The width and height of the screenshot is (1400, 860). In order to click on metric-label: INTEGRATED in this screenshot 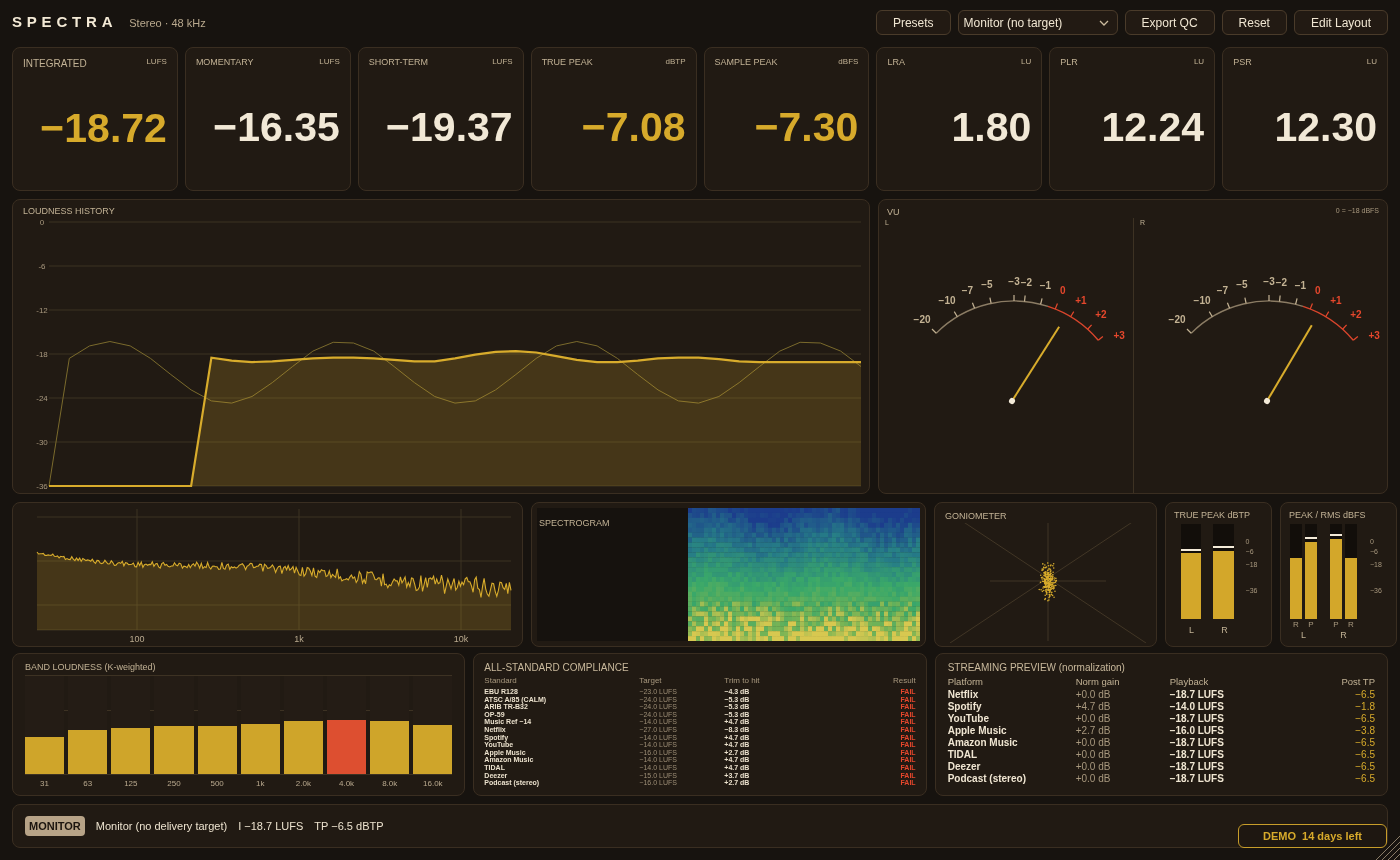, I will do `click(55, 64)`.